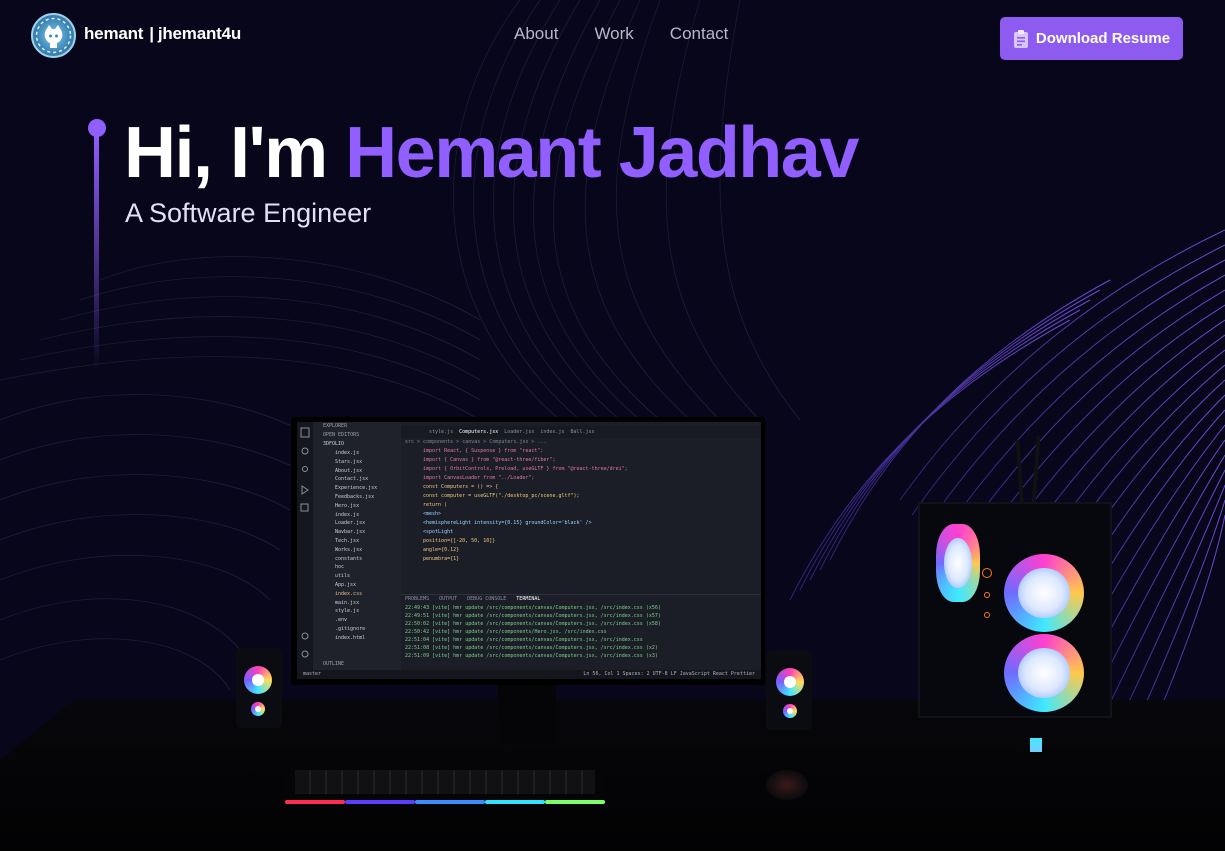 This screenshot has width=1225, height=851. What do you see at coordinates (114, 33) in the screenshot?
I see `brand-name: hemant` at bounding box center [114, 33].